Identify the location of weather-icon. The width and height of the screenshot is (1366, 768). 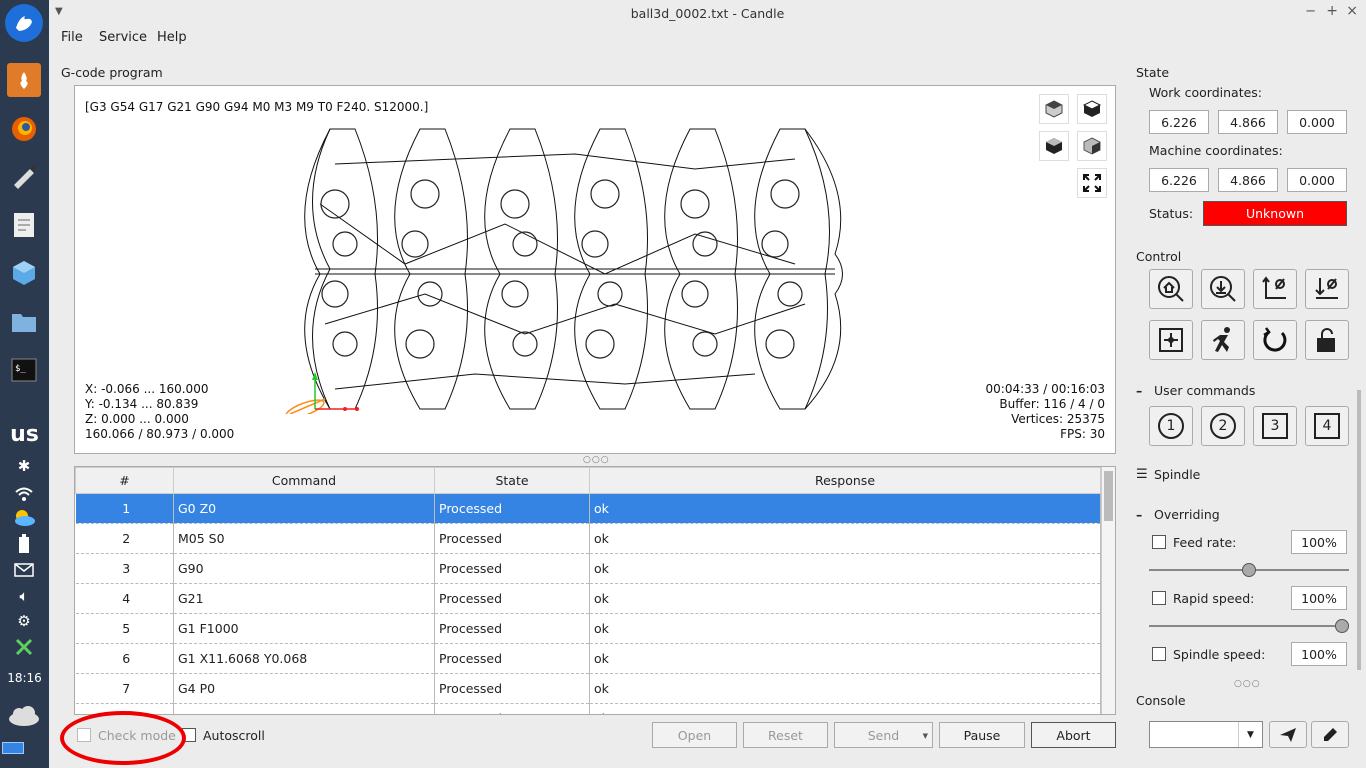
(24, 518).